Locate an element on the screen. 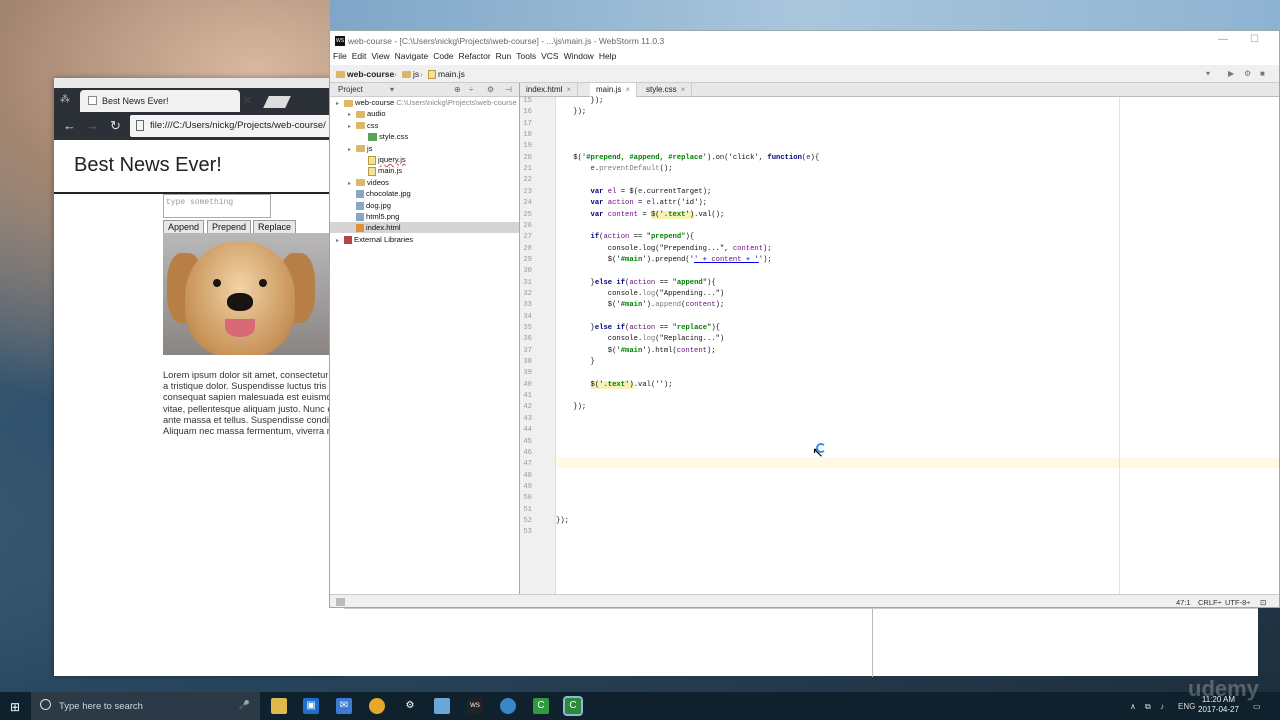 The height and width of the screenshot is (720, 1280). settings-icon: ⚙ is located at coordinates (410, 706).